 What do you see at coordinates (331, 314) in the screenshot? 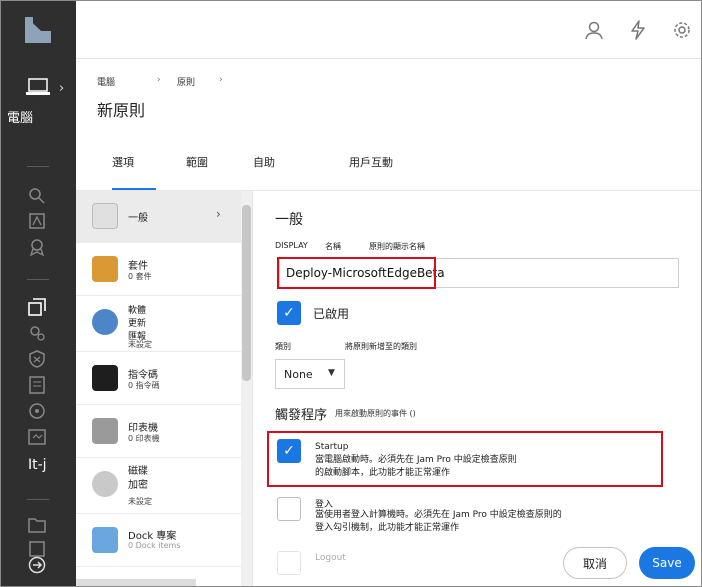
I see `enabled-label: 已啟用` at bounding box center [331, 314].